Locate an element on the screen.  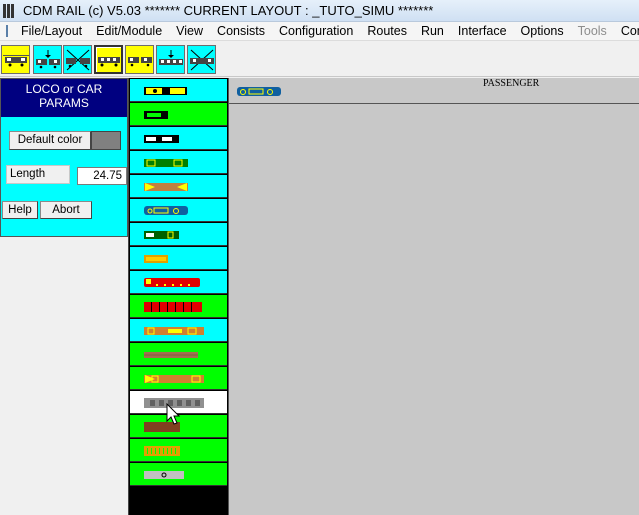
default-color-swatch is located at coordinates (106, 140).